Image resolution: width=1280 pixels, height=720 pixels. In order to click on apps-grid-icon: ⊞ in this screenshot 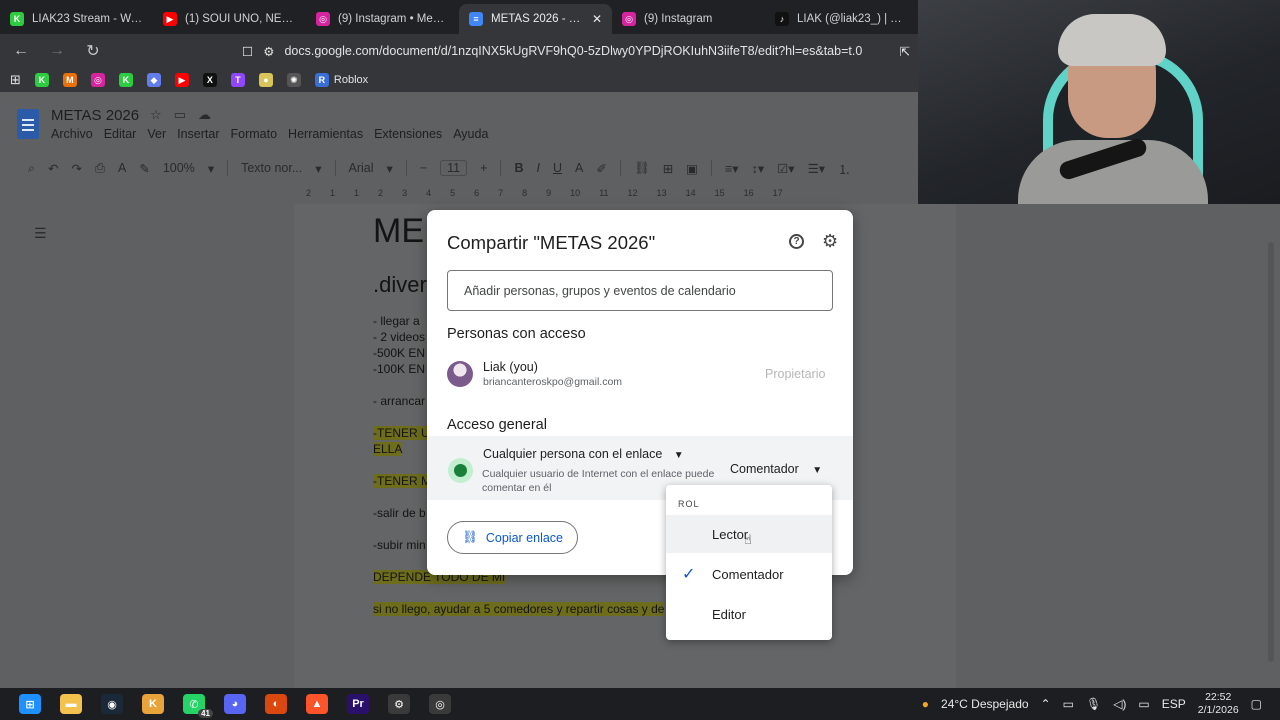, I will do `click(15, 80)`.